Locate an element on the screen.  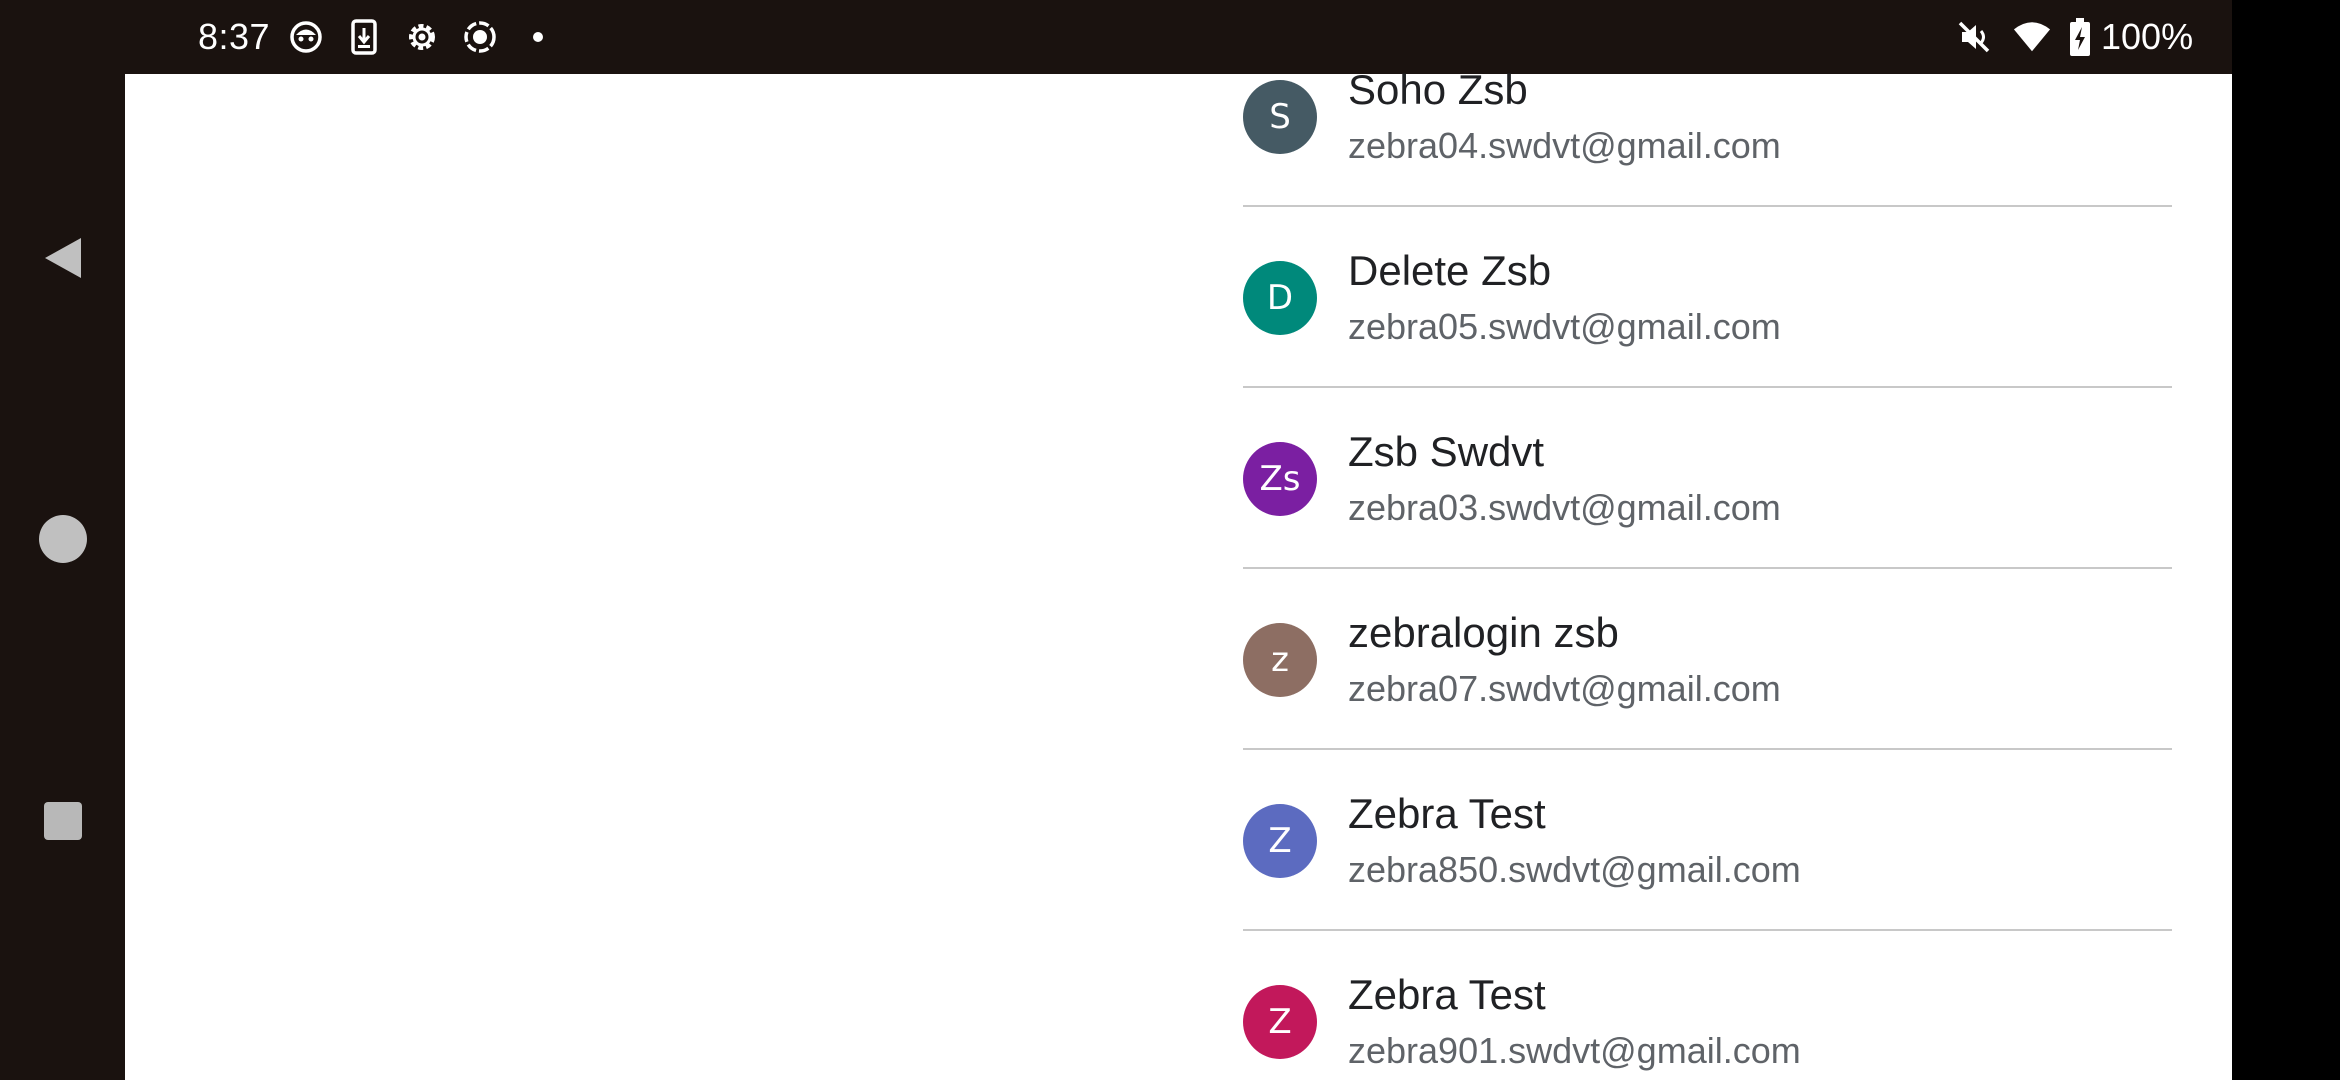
avatar: D is located at coordinates (1280, 298).